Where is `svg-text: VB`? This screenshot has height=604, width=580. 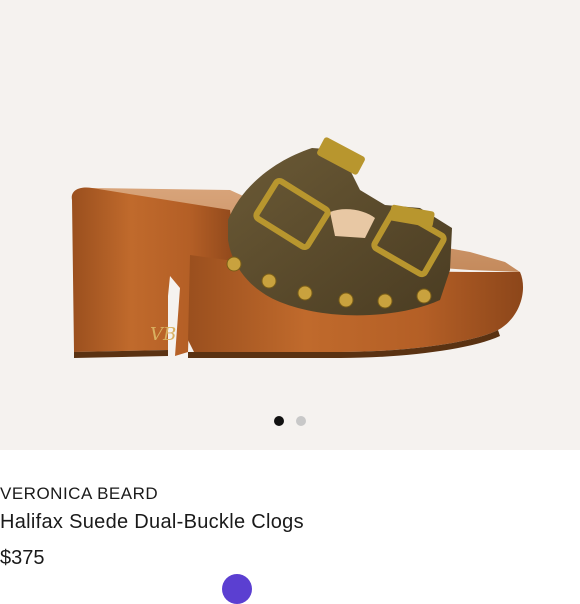
svg-text: VB is located at coordinates (163, 334).